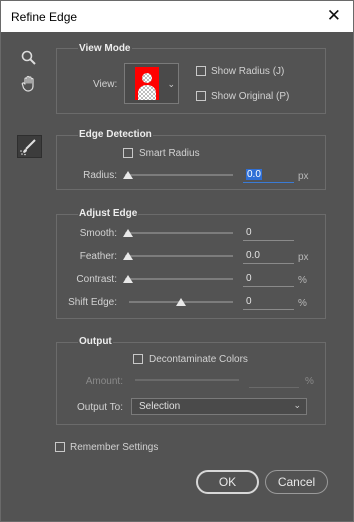  What do you see at coordinates (138, 359) in the screenshot?
I see `decontaminate-colors-checkbox` at bounding box center [138, 359].